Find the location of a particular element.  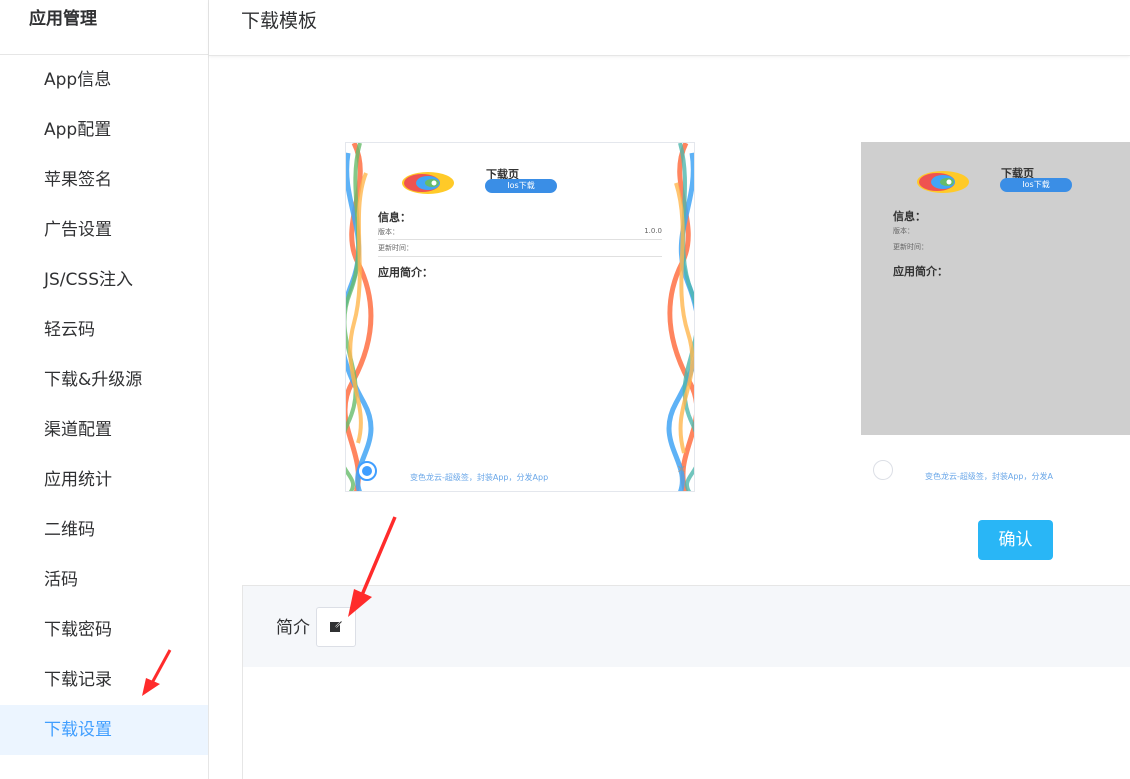

sidebar-item-download-records: 下载记录 is located at coordinates (104, 680).